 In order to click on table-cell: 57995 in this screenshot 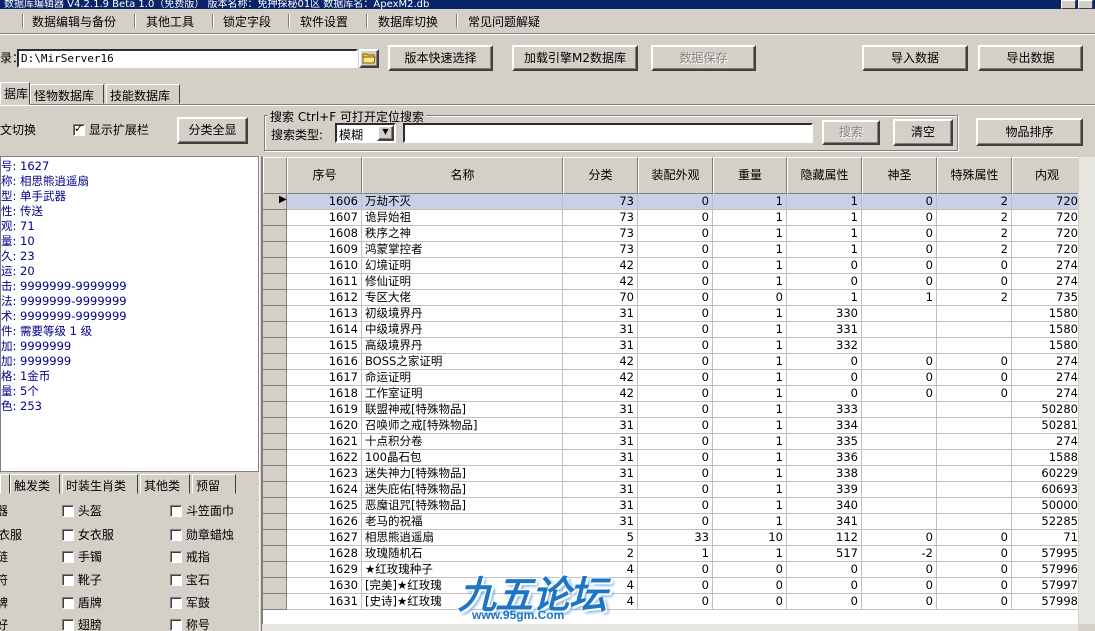, I will do `click(1045, 554)`.